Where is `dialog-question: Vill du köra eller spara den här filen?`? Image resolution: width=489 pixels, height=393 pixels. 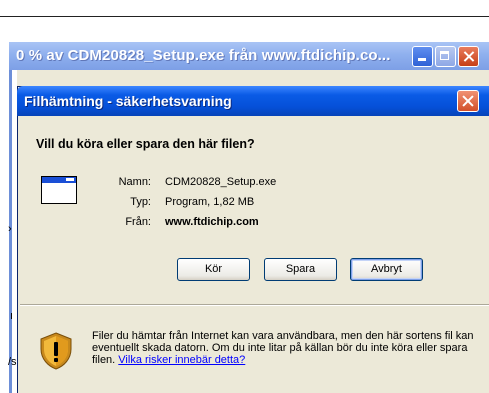
dialog-question: Vill du köra eller spara den här filen? is located at coordinates (145, 144).